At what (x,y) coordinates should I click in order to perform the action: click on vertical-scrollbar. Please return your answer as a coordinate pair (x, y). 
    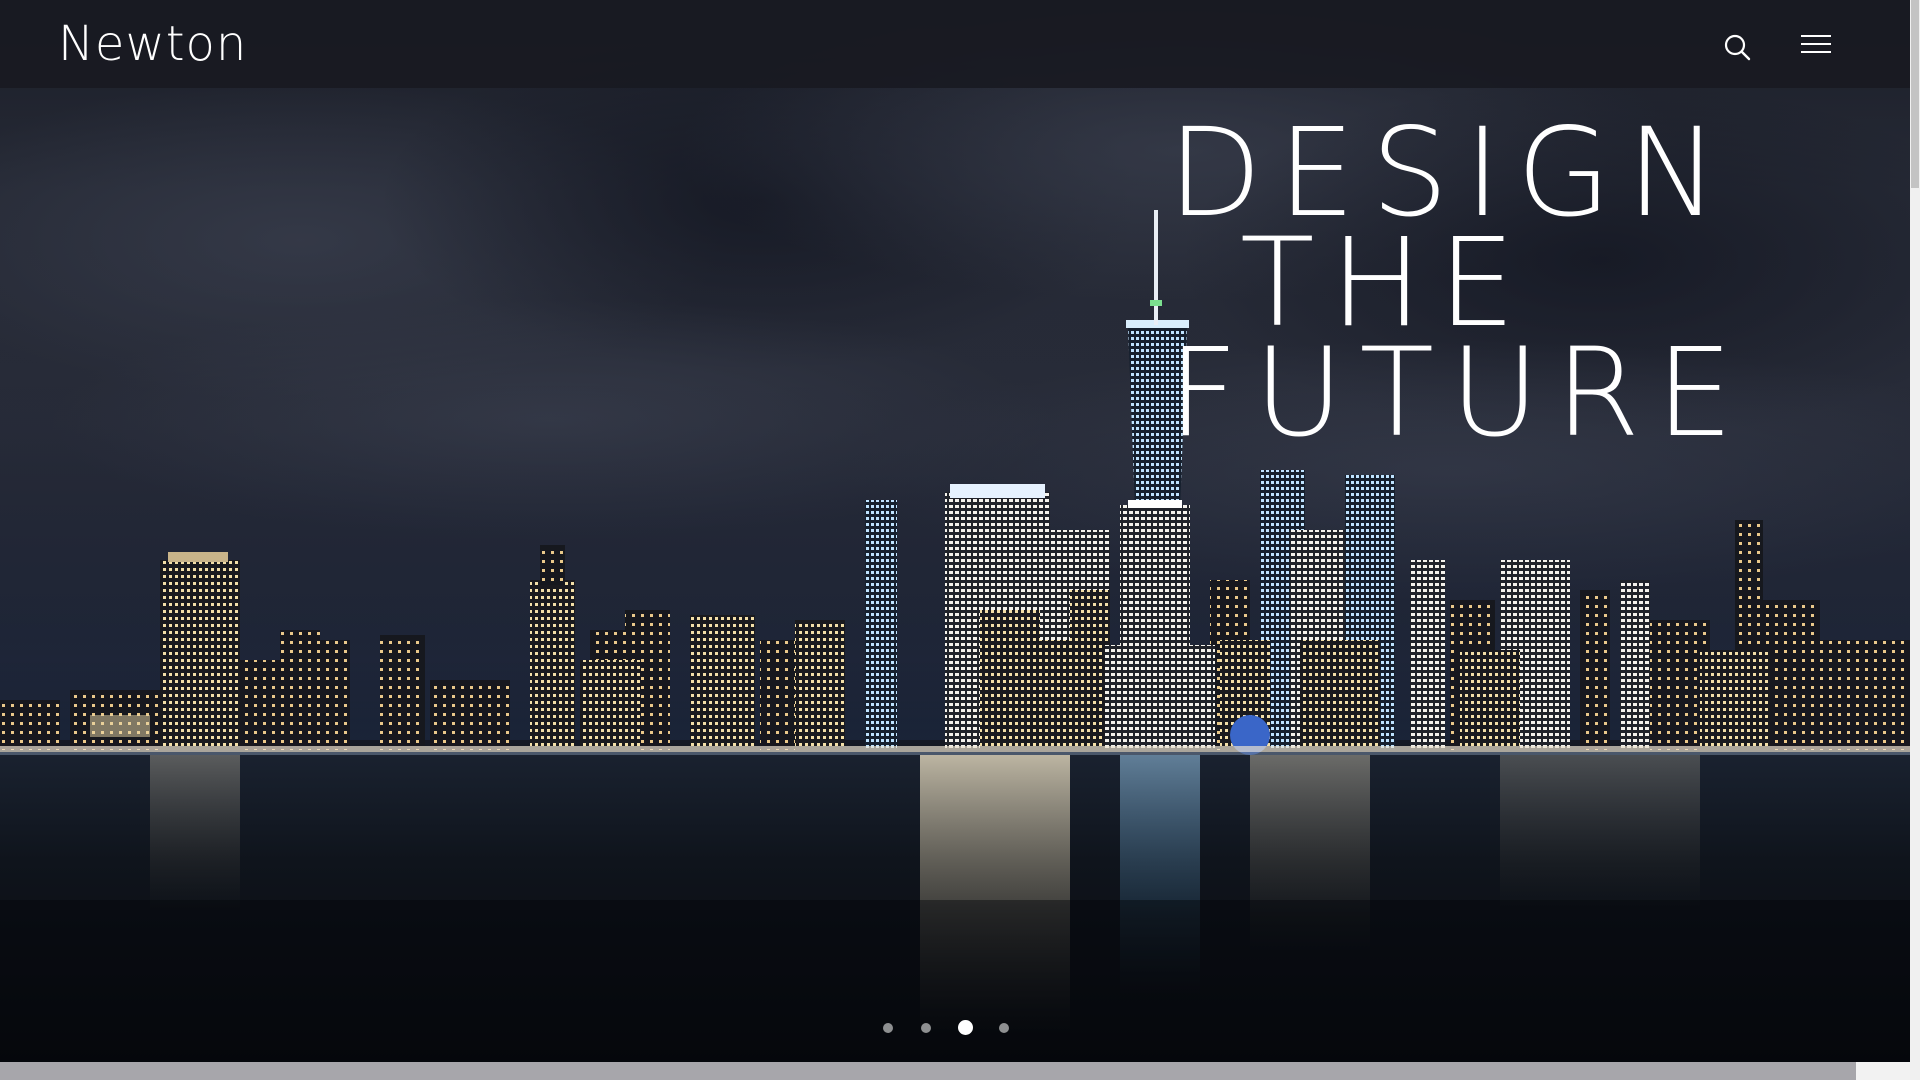
    Looking at the image, I should click on (1915, 540).